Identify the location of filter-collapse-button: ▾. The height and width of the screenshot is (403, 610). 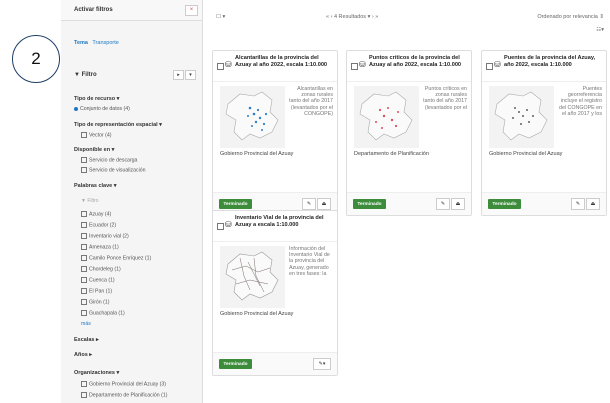
(190, 75).